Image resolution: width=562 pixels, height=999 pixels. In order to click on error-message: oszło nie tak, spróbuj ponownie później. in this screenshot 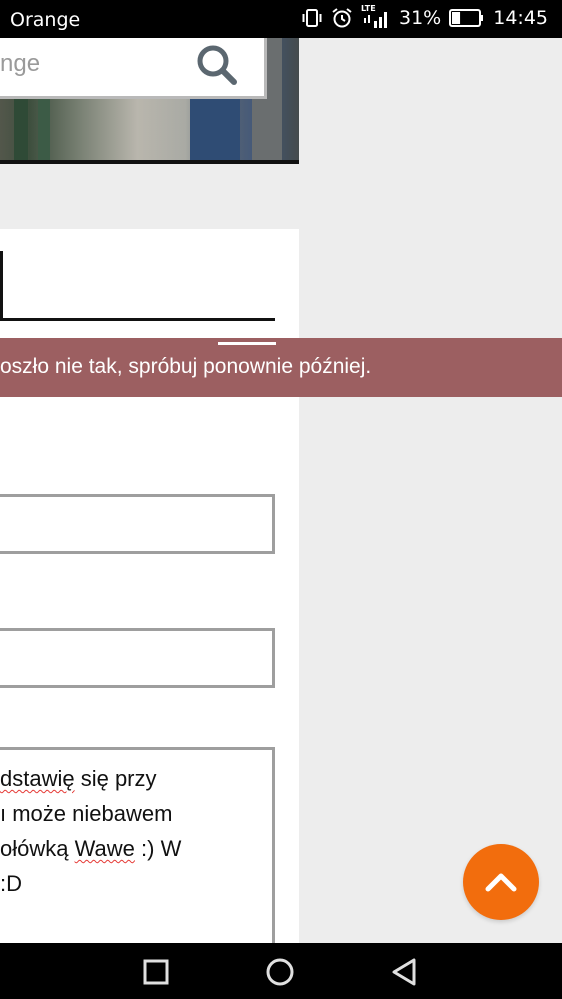, I will do `click(186, 366)`.